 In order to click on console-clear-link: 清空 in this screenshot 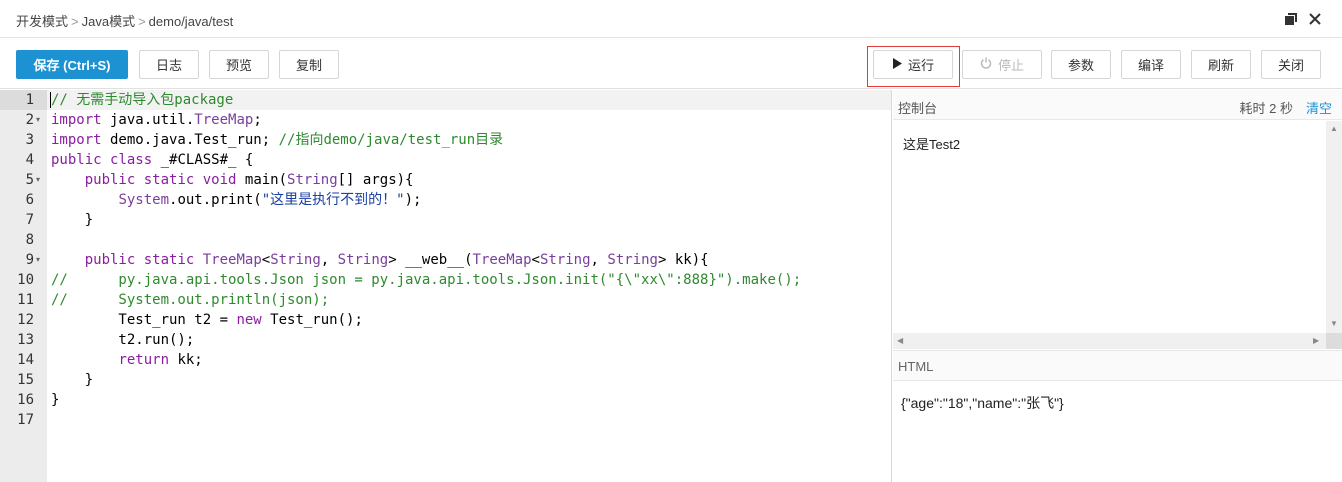, I will do `click(1319, 107)`.